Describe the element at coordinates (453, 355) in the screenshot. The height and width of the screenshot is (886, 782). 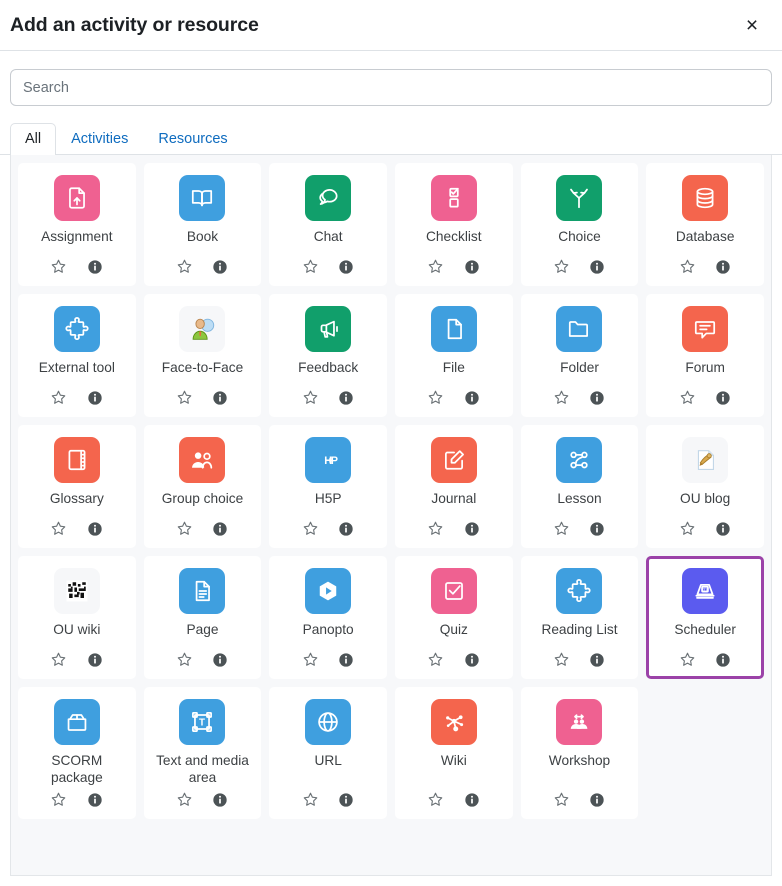
I see `activity-card-file: File` at that location.